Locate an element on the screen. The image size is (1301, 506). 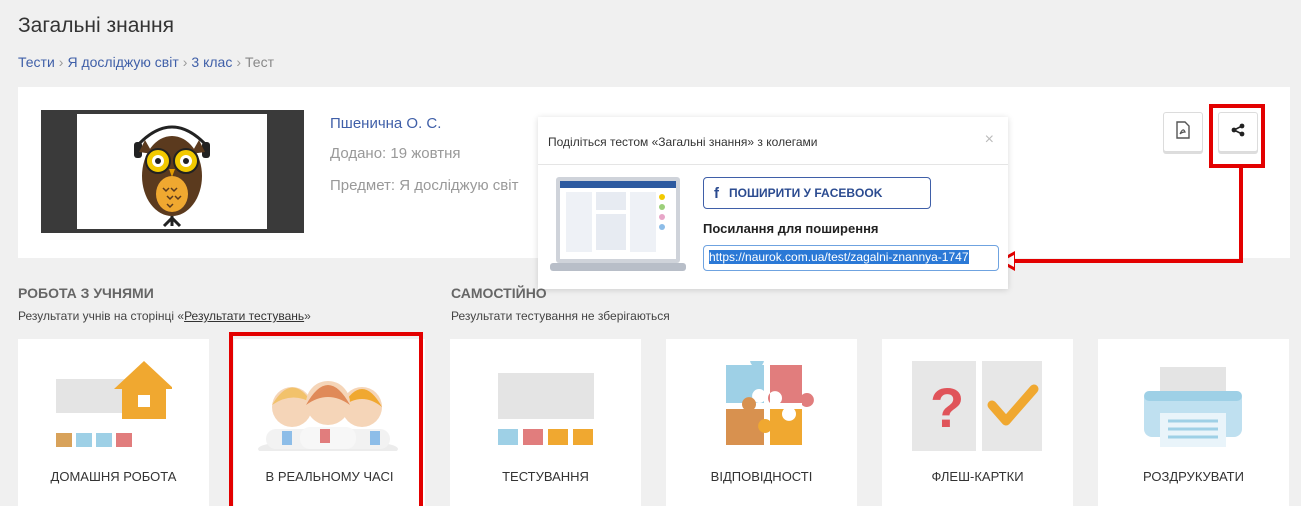
breadcrumb-grade: 3 клас is located at coordinates (211, 62).